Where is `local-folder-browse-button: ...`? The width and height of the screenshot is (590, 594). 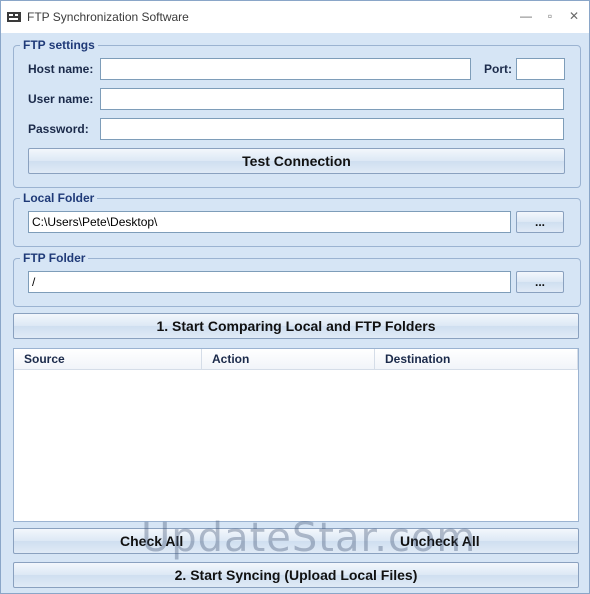
local-folder-browse-button: ... is located at coordinates (540, 222).